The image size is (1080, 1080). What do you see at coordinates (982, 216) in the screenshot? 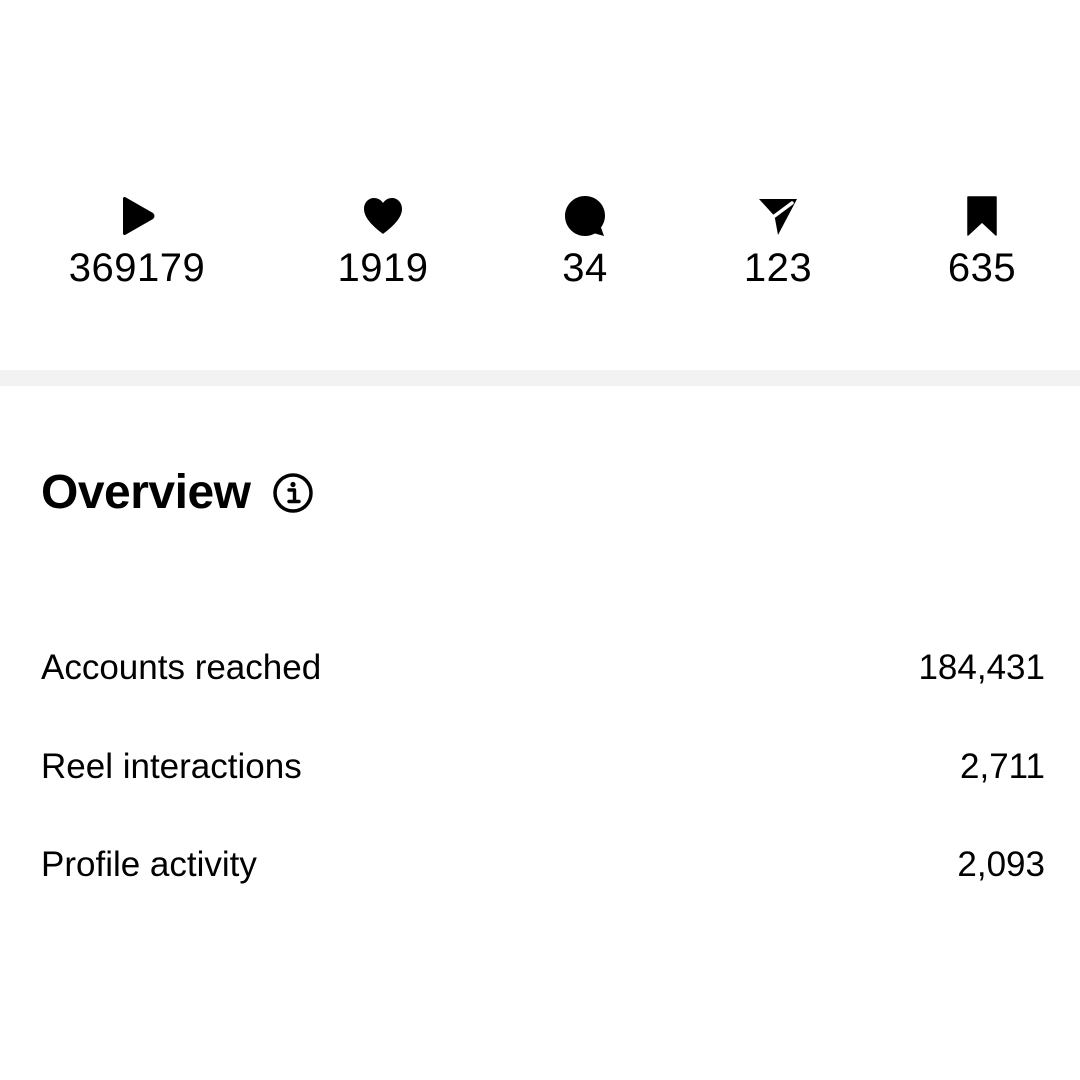
I see `bookmark-icon` at bounding box center [982, 216].